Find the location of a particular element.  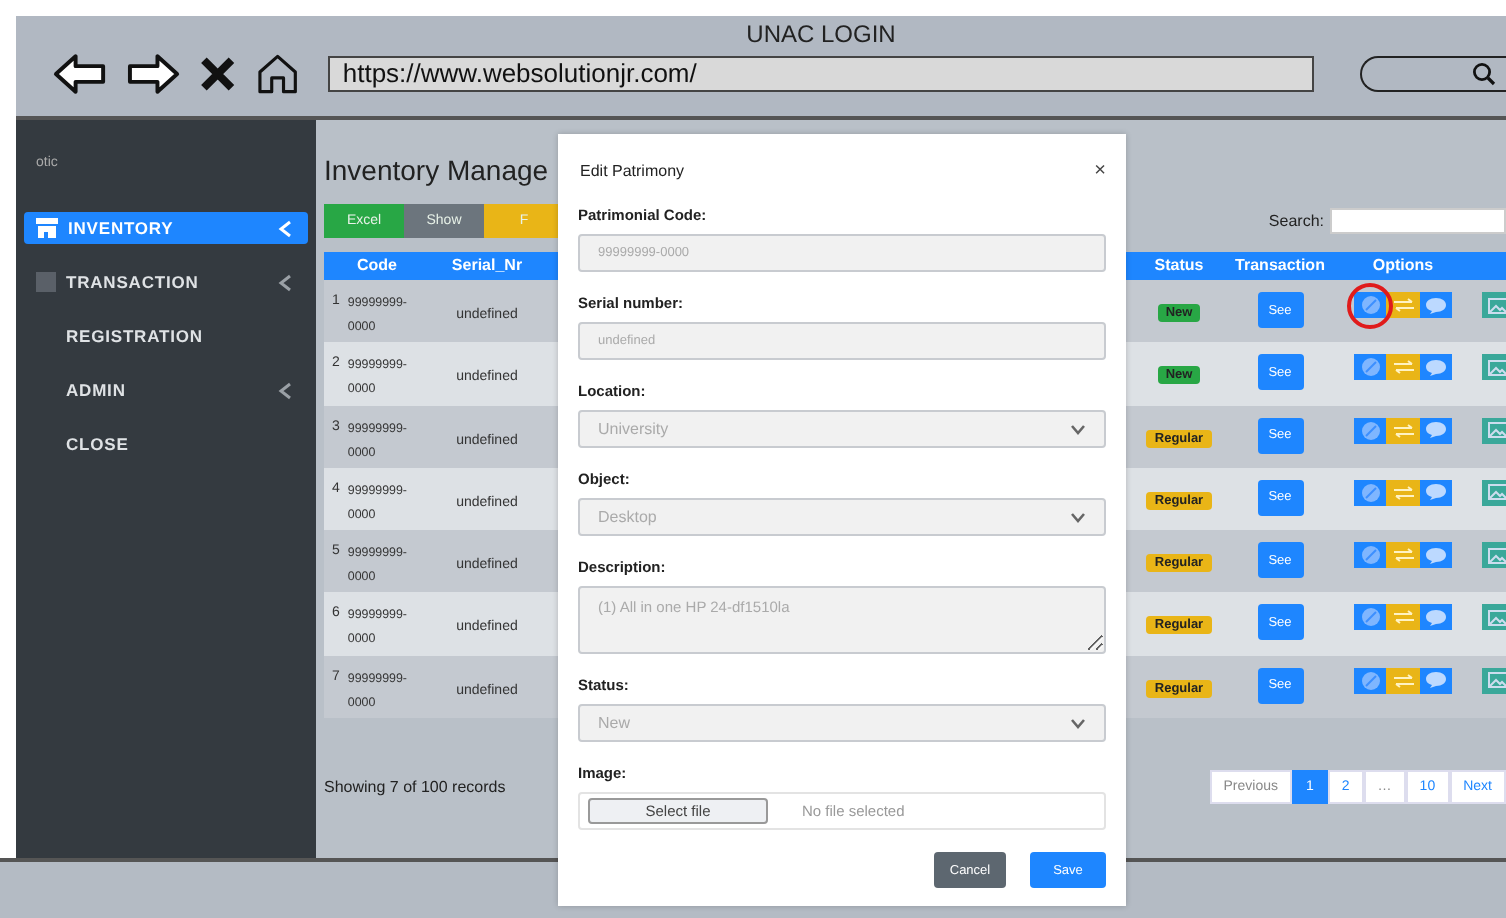

back-arrow-icon is located at coordinates (80, 74).